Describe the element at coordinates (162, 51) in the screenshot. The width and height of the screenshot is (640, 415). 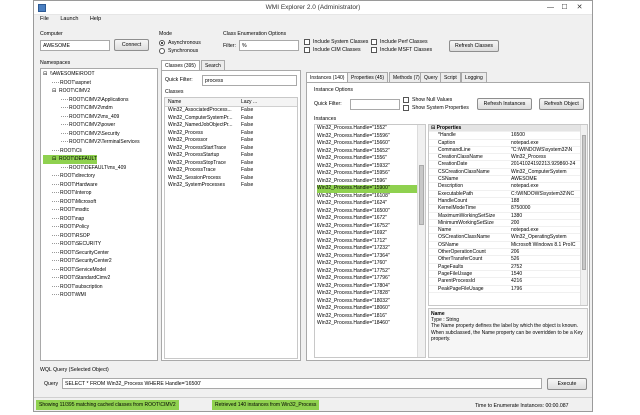
I see `sync-radio` at that location.